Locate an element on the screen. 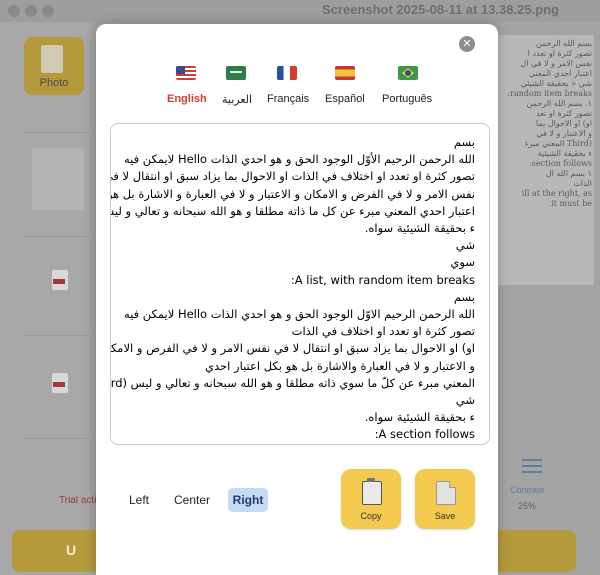 The width and height of the screenshot is (600, 575). background-document-line: تصور كثرة او تعدد ا is located at coordinates (559, 53).